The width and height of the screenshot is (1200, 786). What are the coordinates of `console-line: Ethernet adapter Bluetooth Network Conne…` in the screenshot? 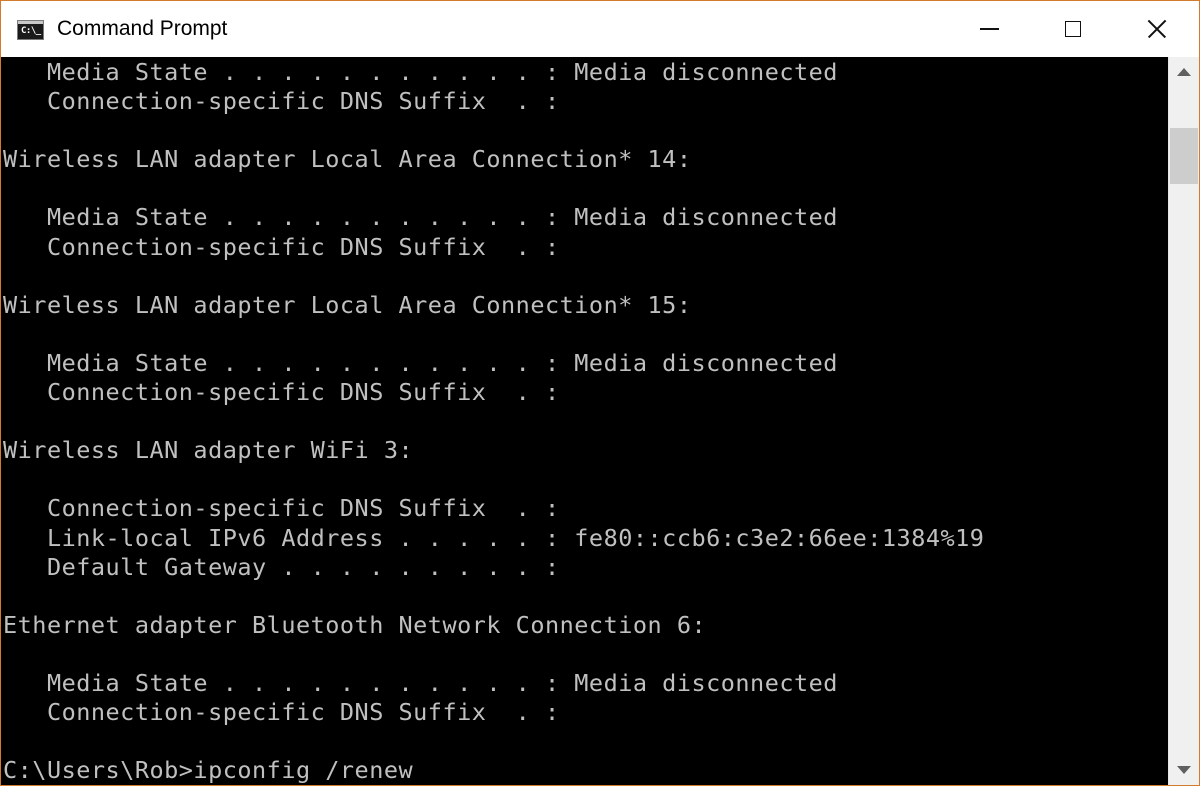 It's located at (355, 624).